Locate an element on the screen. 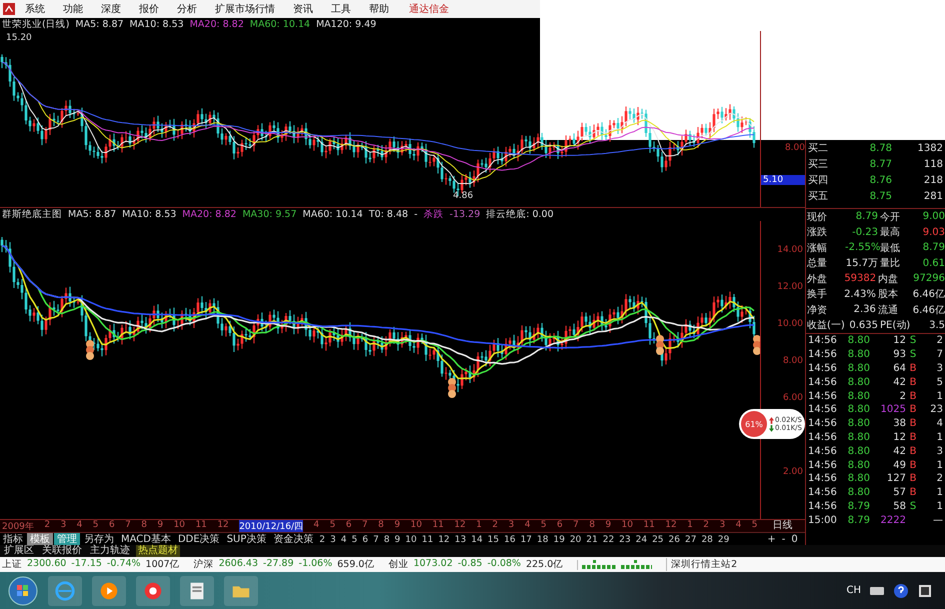 The width and height of the screenshot is (945, 609). quote-value: 15.7万 is located at coordinates (861, 263).